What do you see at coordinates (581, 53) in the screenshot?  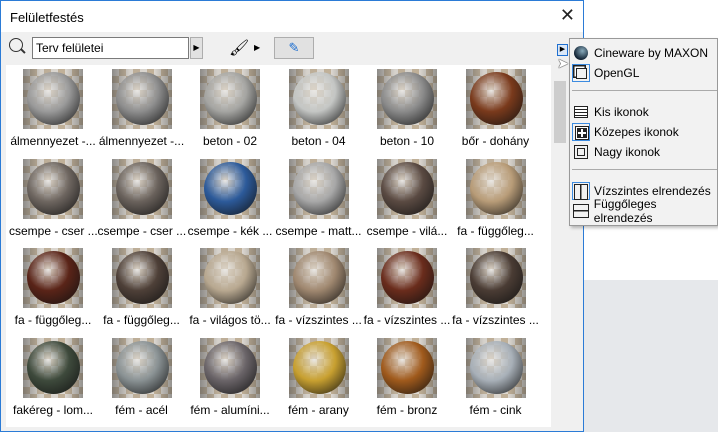 I see `cineware-icon` at bounding box center [581, 53].